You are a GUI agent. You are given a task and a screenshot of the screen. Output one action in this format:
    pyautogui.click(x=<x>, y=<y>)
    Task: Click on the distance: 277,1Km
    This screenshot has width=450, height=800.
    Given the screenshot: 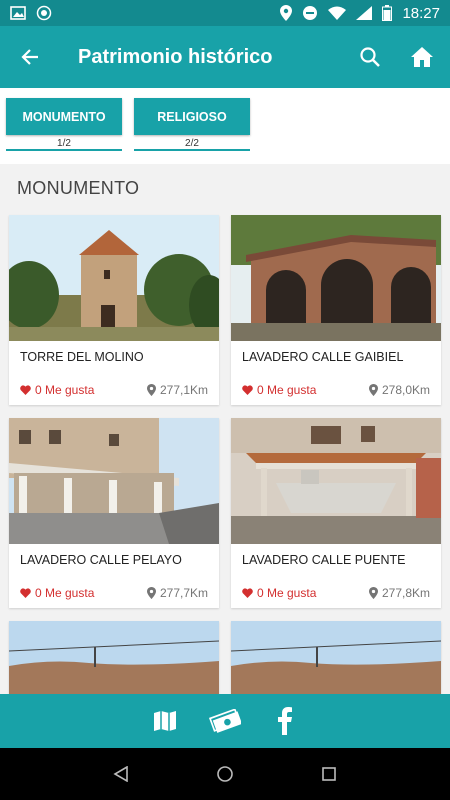 What is the action you would take?
    pyautogui.click(x=177, y=390)
    